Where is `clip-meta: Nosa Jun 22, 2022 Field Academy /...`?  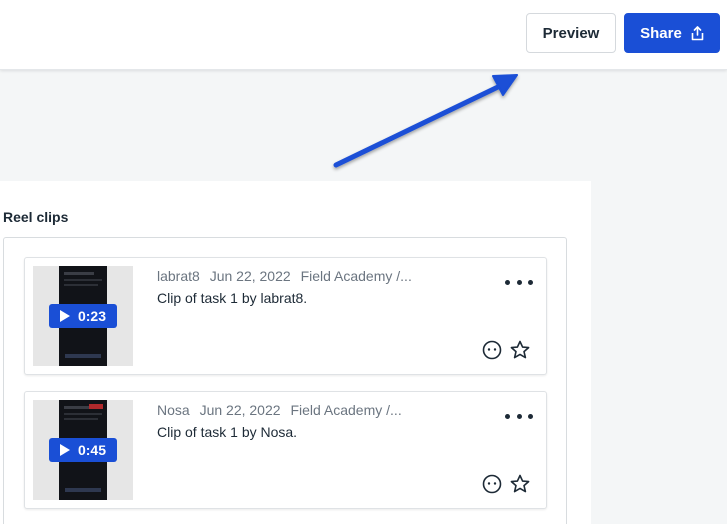 clip-meta: Nosa Jun 22, 2022 Field Academy /... is located at coordinates (282, 410).